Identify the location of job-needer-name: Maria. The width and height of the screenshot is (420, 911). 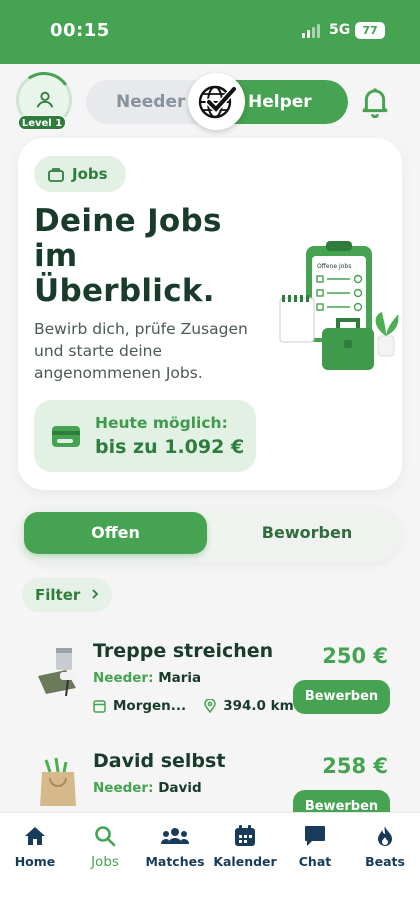
(180, 678).